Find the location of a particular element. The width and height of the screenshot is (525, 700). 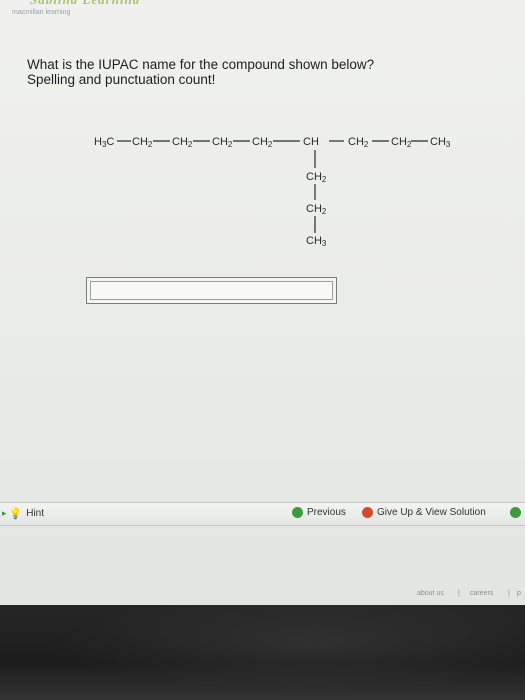

give-up-button: Give Up & View Solution is located at coordinates (424, 512).